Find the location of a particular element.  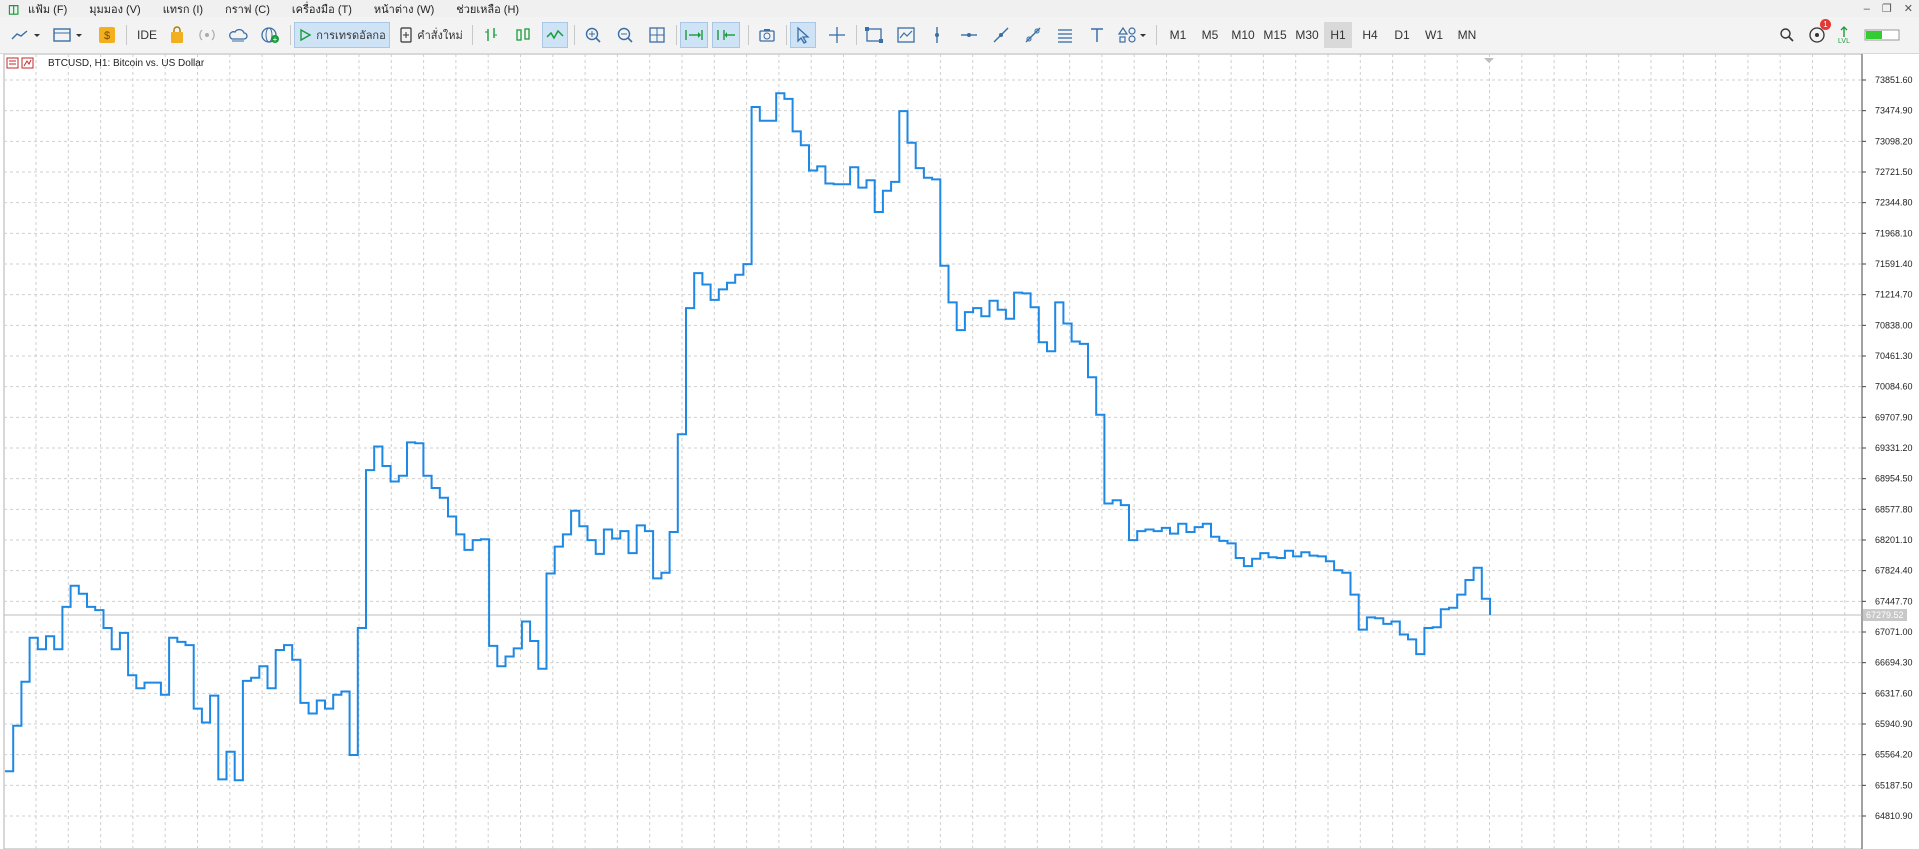

cursor-icon is located at coordinates (803, 35).